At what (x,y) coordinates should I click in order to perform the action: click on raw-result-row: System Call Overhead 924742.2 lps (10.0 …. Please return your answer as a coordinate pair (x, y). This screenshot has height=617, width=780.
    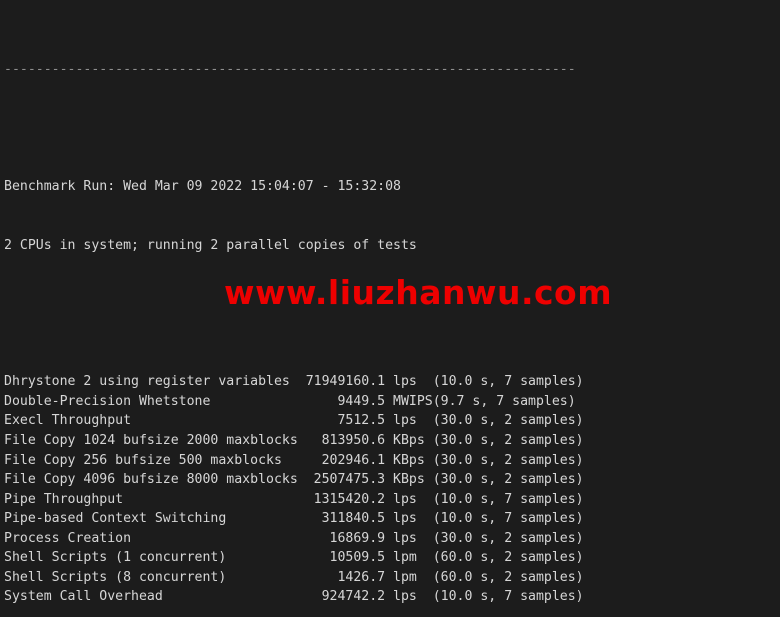
    Looking at the image, I should click on (294, 597).